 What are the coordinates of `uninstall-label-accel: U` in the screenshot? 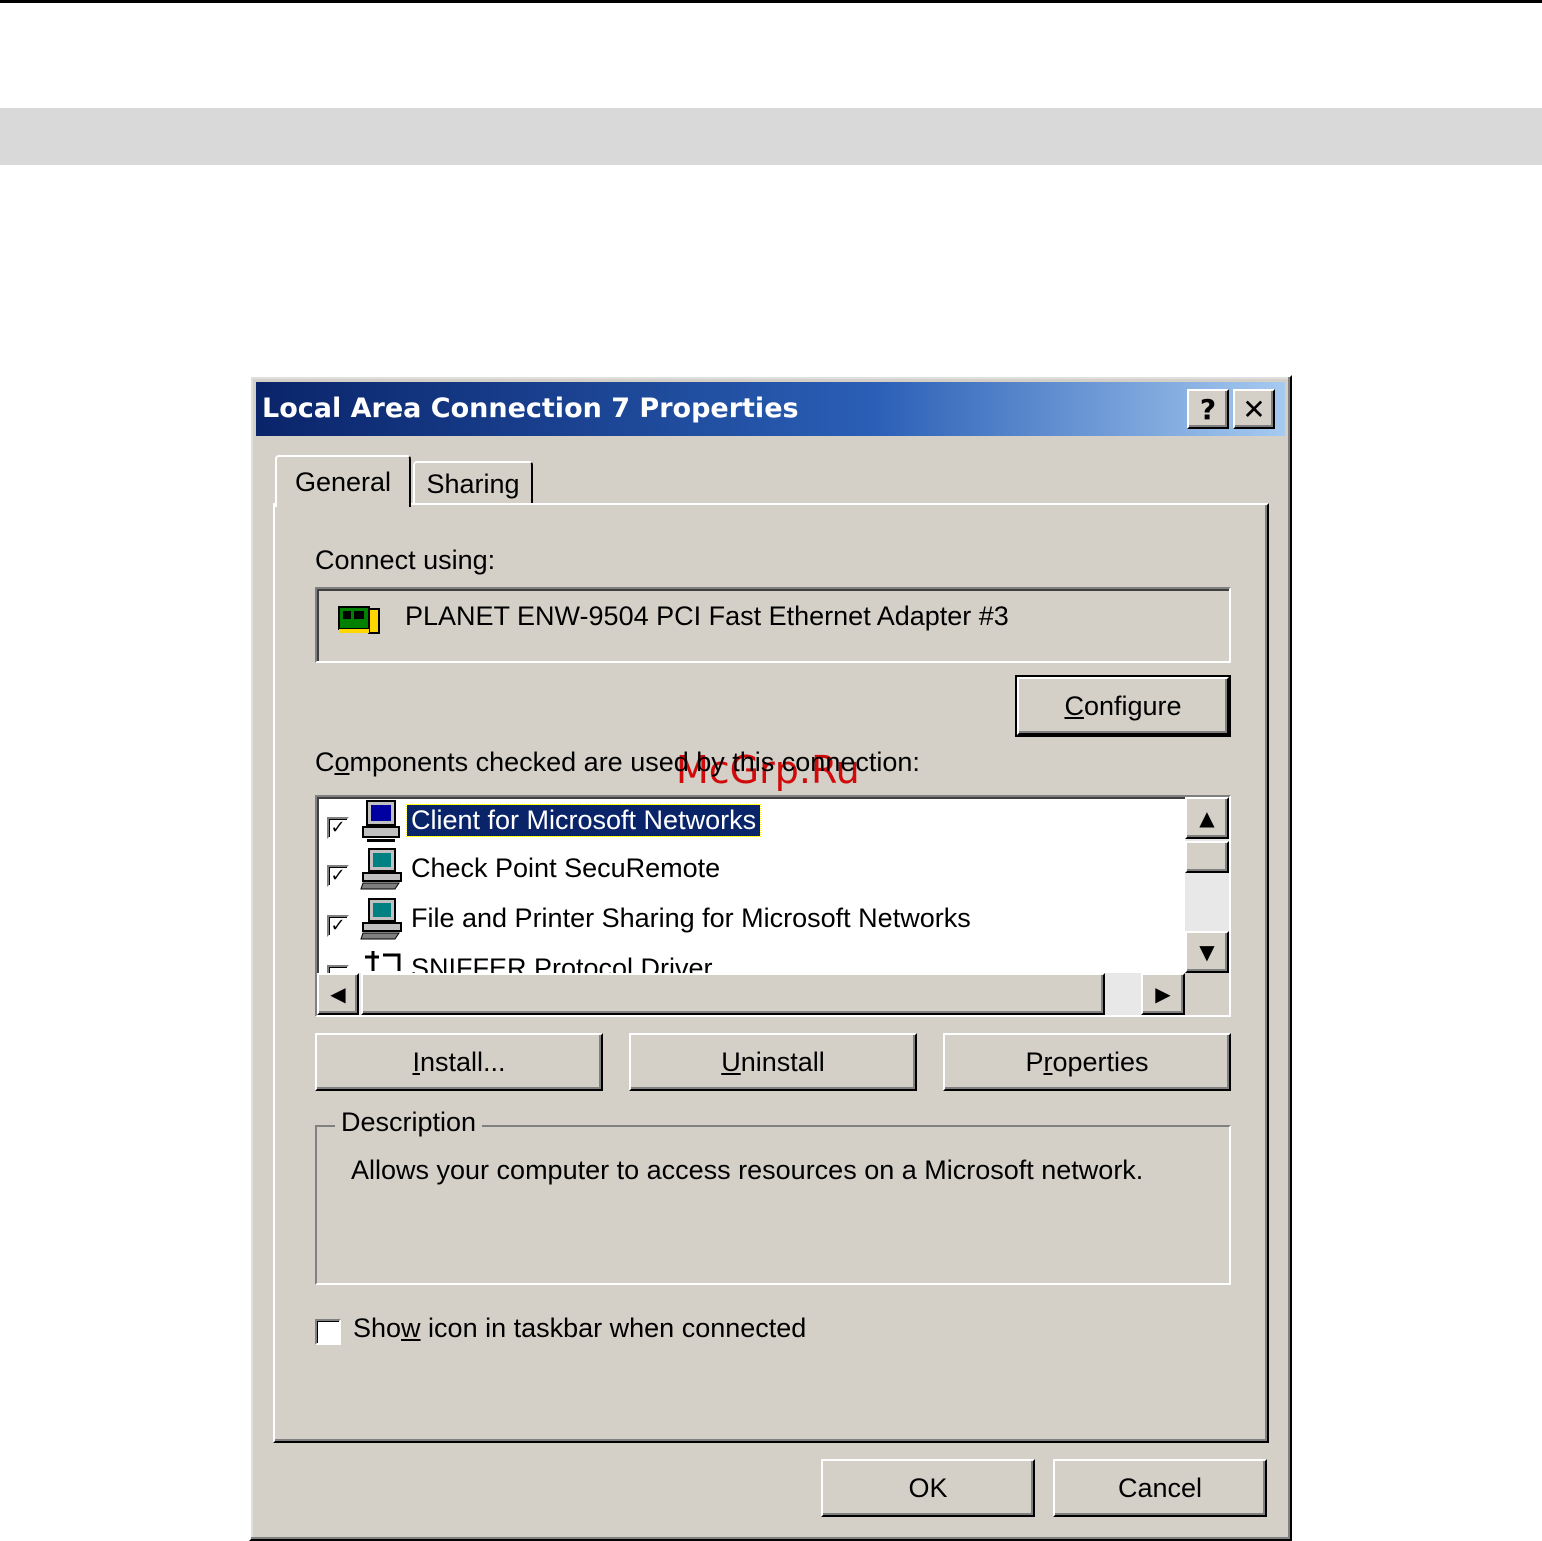 It's located at (731, 1061).